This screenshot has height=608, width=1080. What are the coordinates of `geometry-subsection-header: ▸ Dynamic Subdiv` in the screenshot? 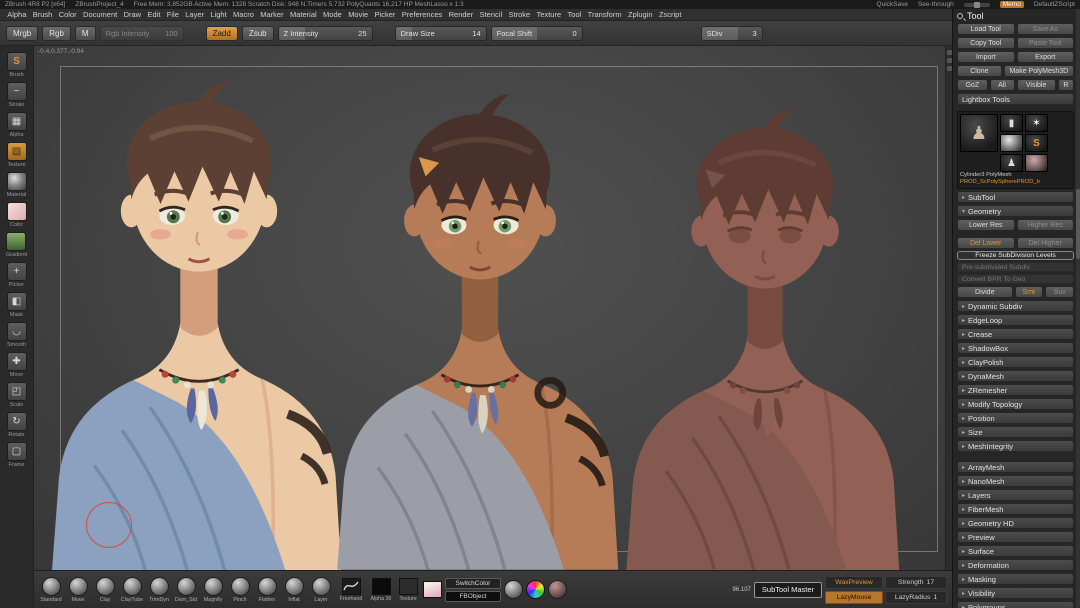 It's located at (1015, 306).